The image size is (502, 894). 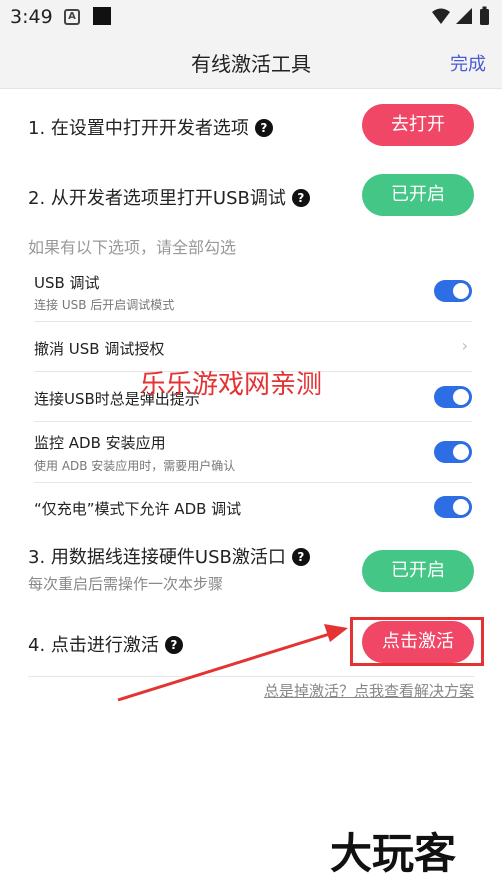 What do you see at coordinates (251, 676) in the screenshot?
I see `divider` at bounding box center [251, 676].